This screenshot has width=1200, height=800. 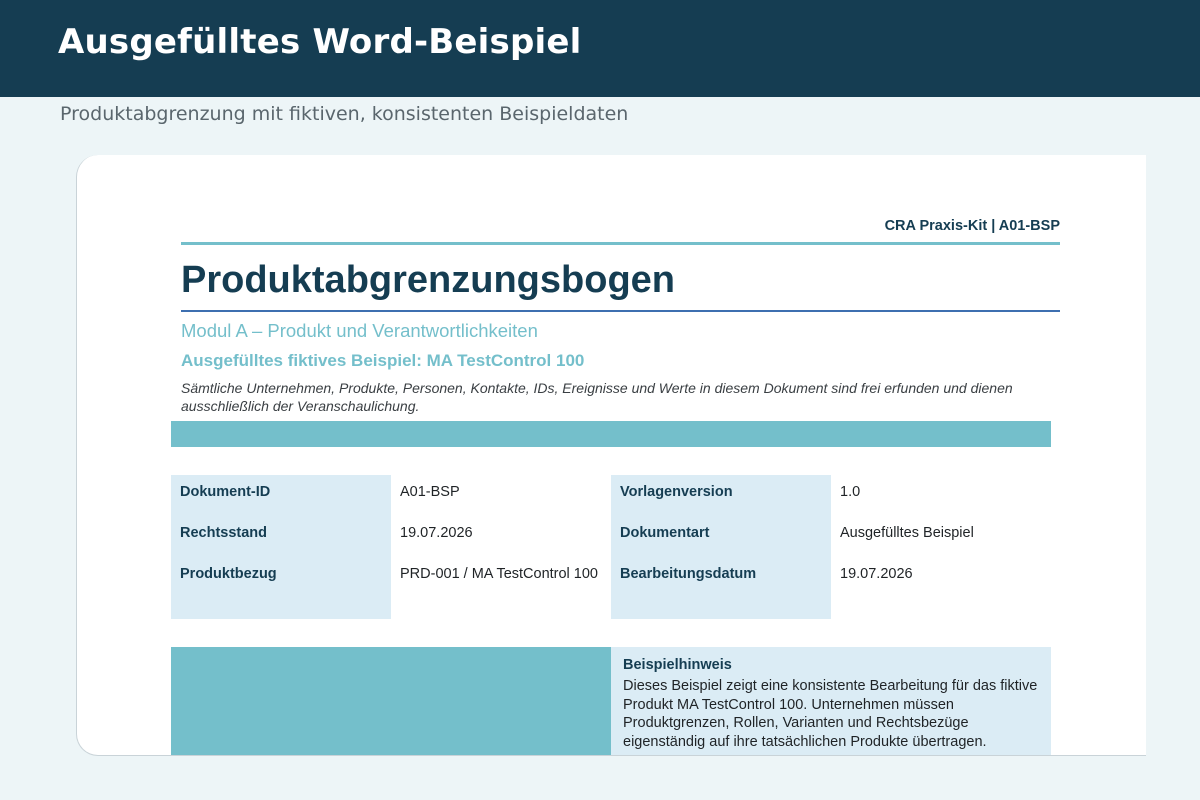 I want to click on meta-value-legal-status: 19.07.2026, so click(x=436, y=533).